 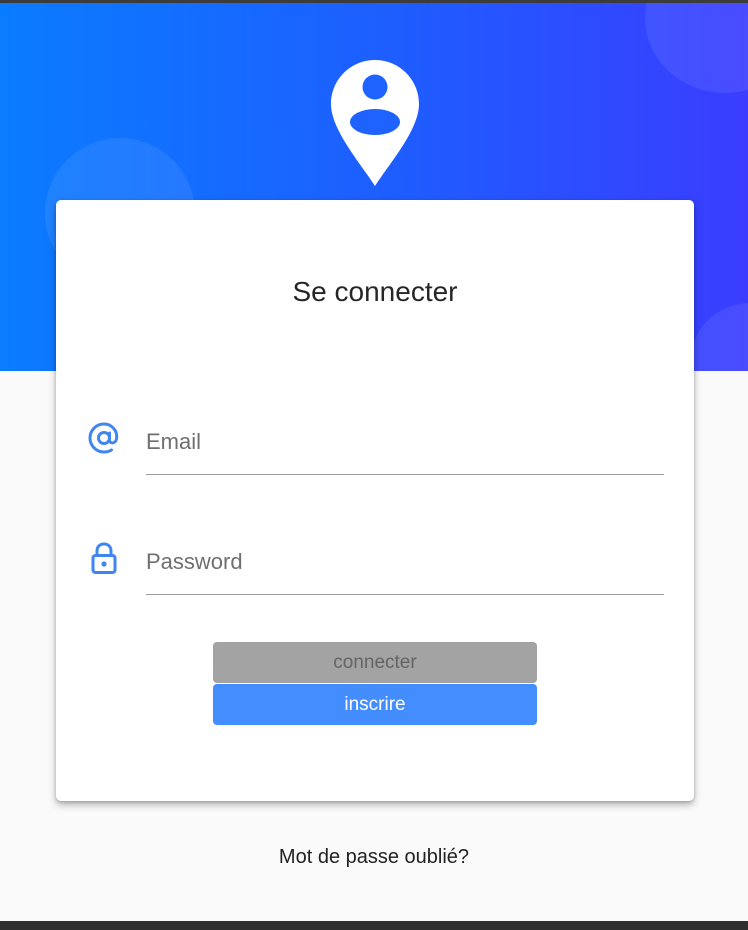 I want to click on email-field-row, so click(x=375, y=445).